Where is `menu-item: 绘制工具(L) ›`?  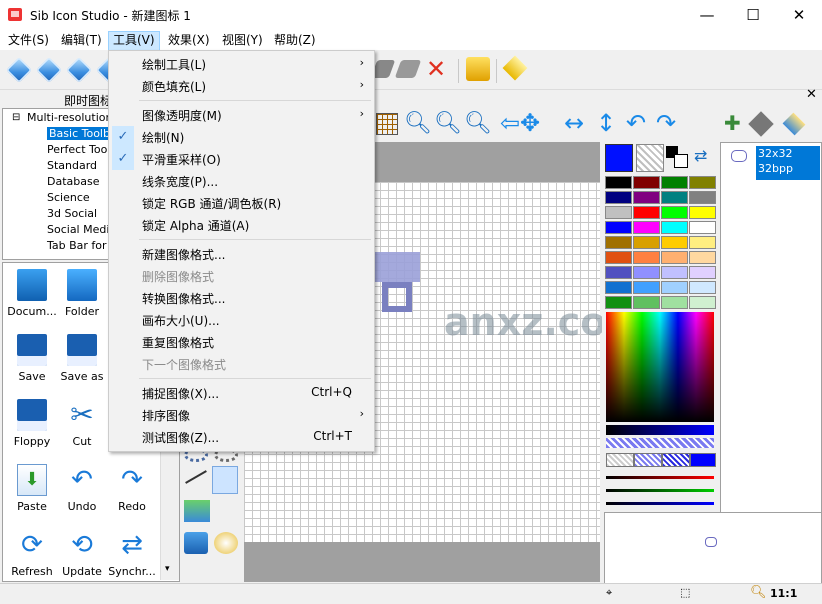
menu-item: 绘制工具(L) › is located at coordinates (241, 64).